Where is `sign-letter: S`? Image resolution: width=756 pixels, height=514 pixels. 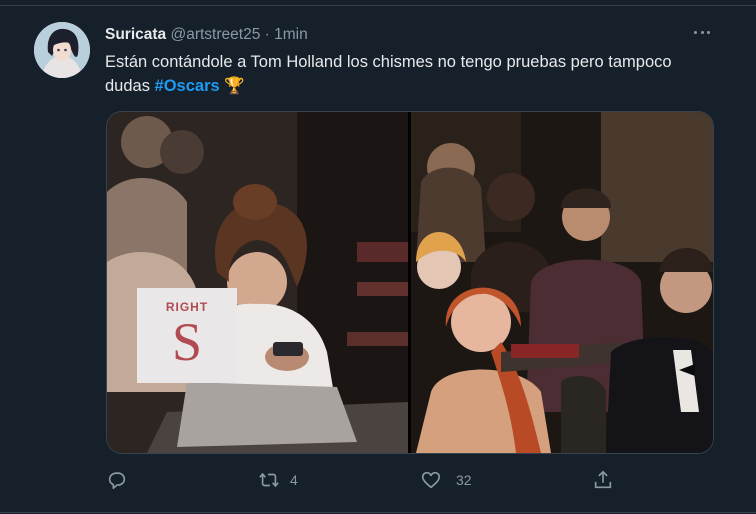 sign-letter: S is located at coordinates (187, 342).